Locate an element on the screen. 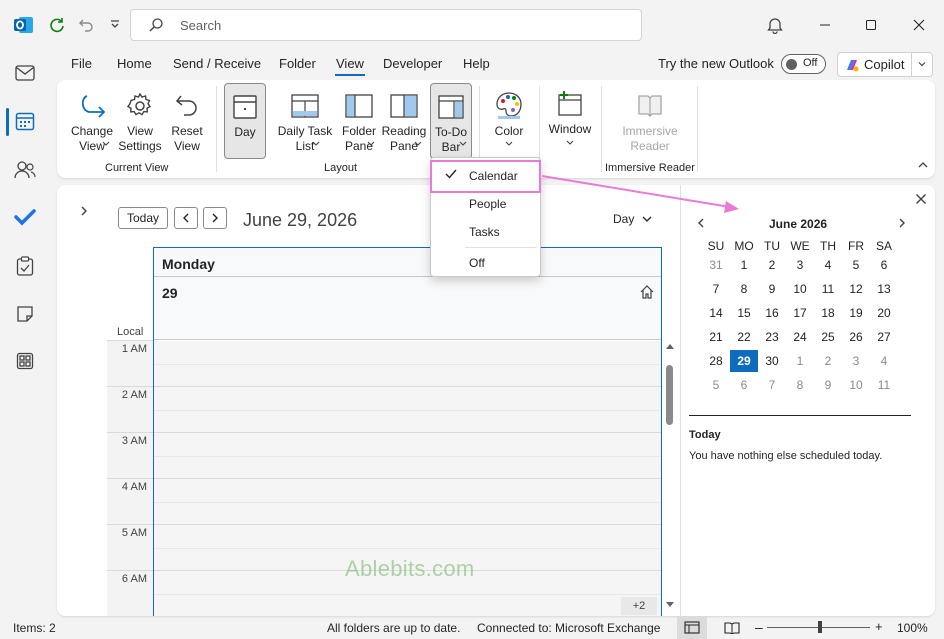 The image size is (944, 639). window-button: Window is located at coordinates (570, 110).